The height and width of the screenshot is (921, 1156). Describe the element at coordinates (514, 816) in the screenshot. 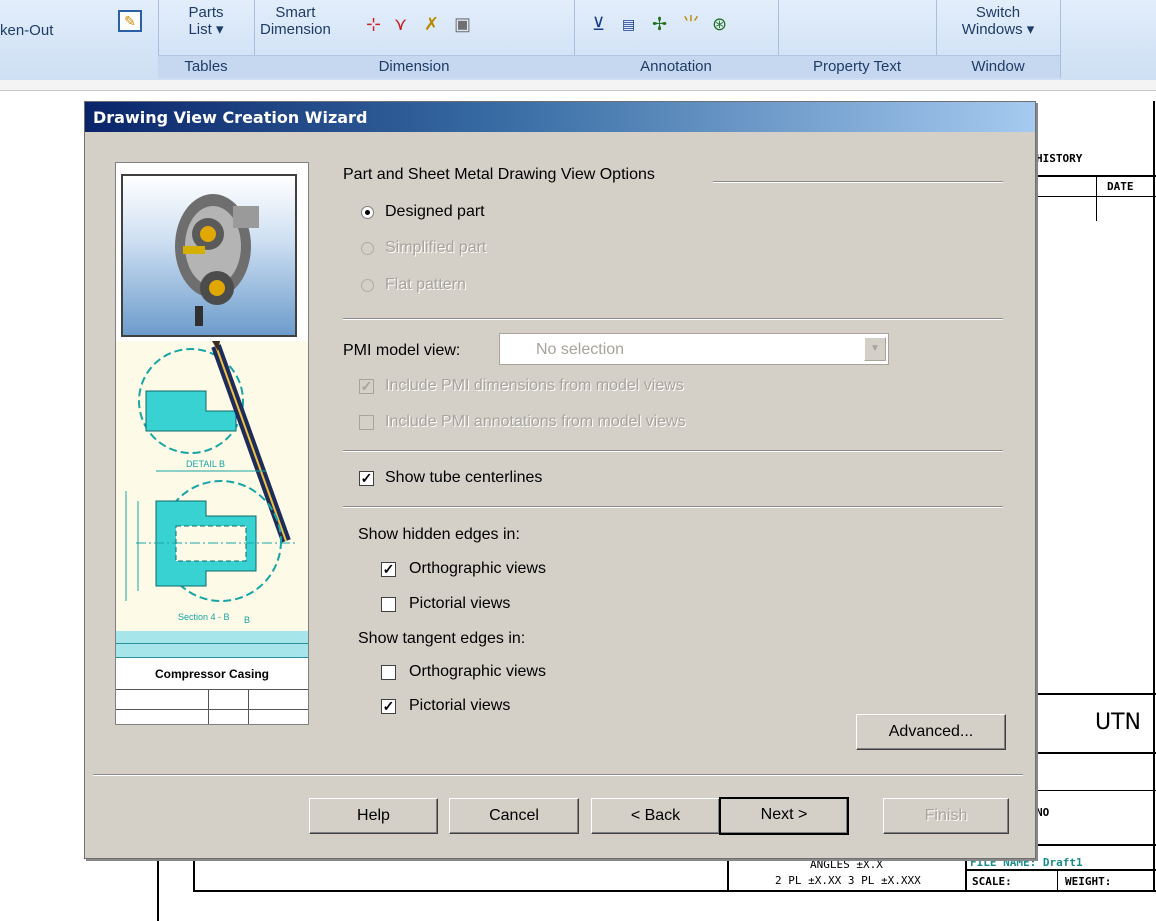

I see `cancel-button: Cancel` at that location.